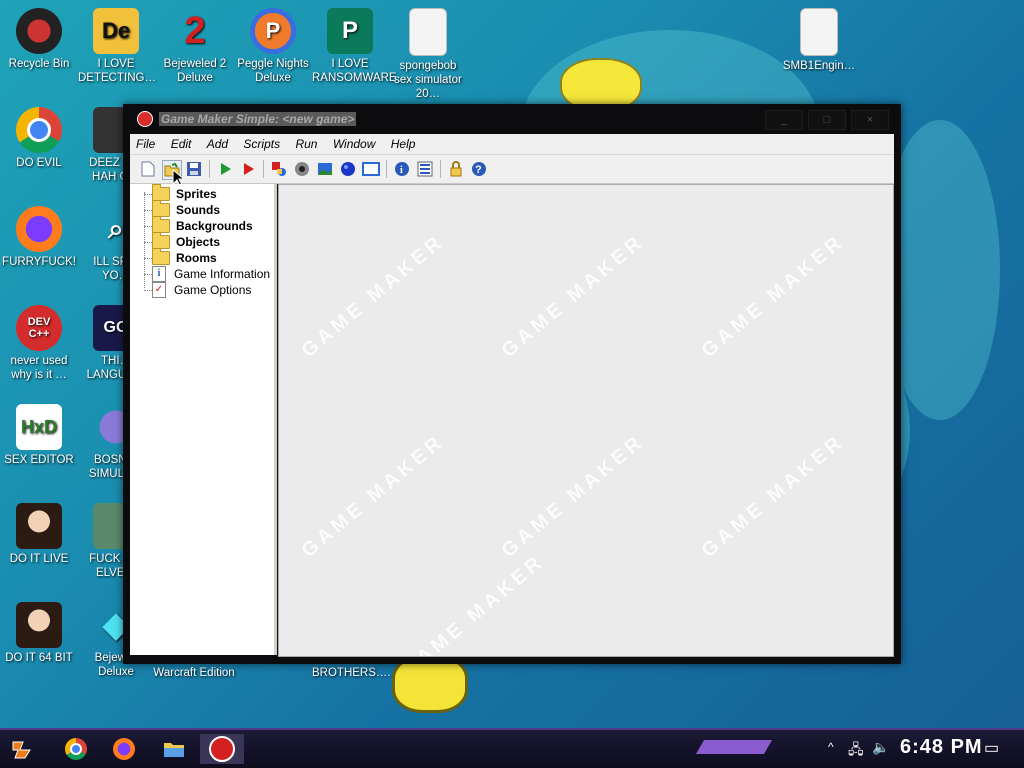 The width and height of the screenshot is (1024, 768). Describe the element at coordinates (159, 274) in the screenshot. I see `info-icon: i` at that location.